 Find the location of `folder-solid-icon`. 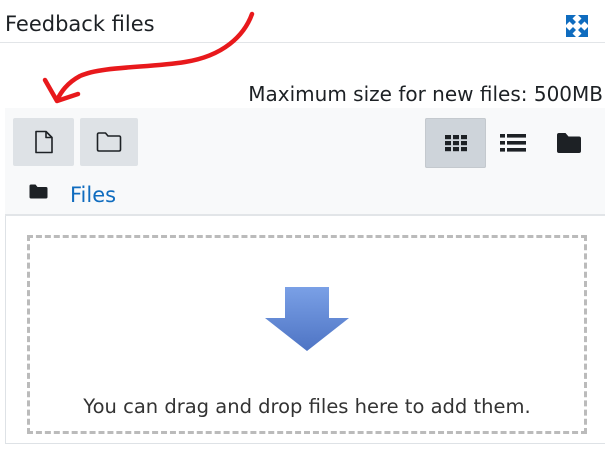

folder-solid-icon is located at coordinates (569, 143).